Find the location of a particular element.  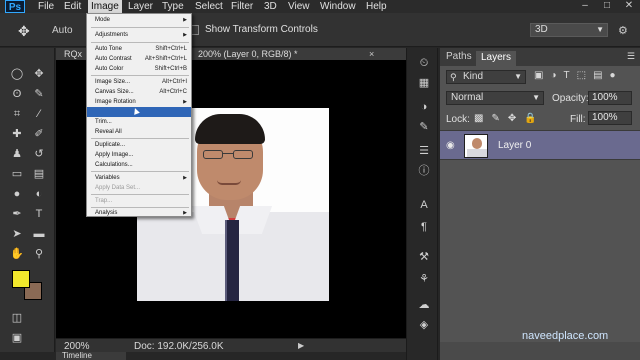

filter-type-icon: T is located at coordinates (567, 75).